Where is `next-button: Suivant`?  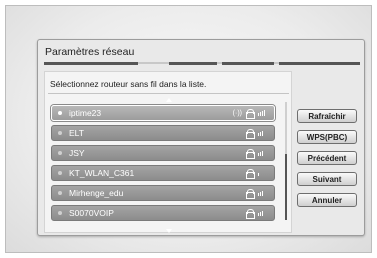
next-button: Suivant is located at coordinates (327, 179).